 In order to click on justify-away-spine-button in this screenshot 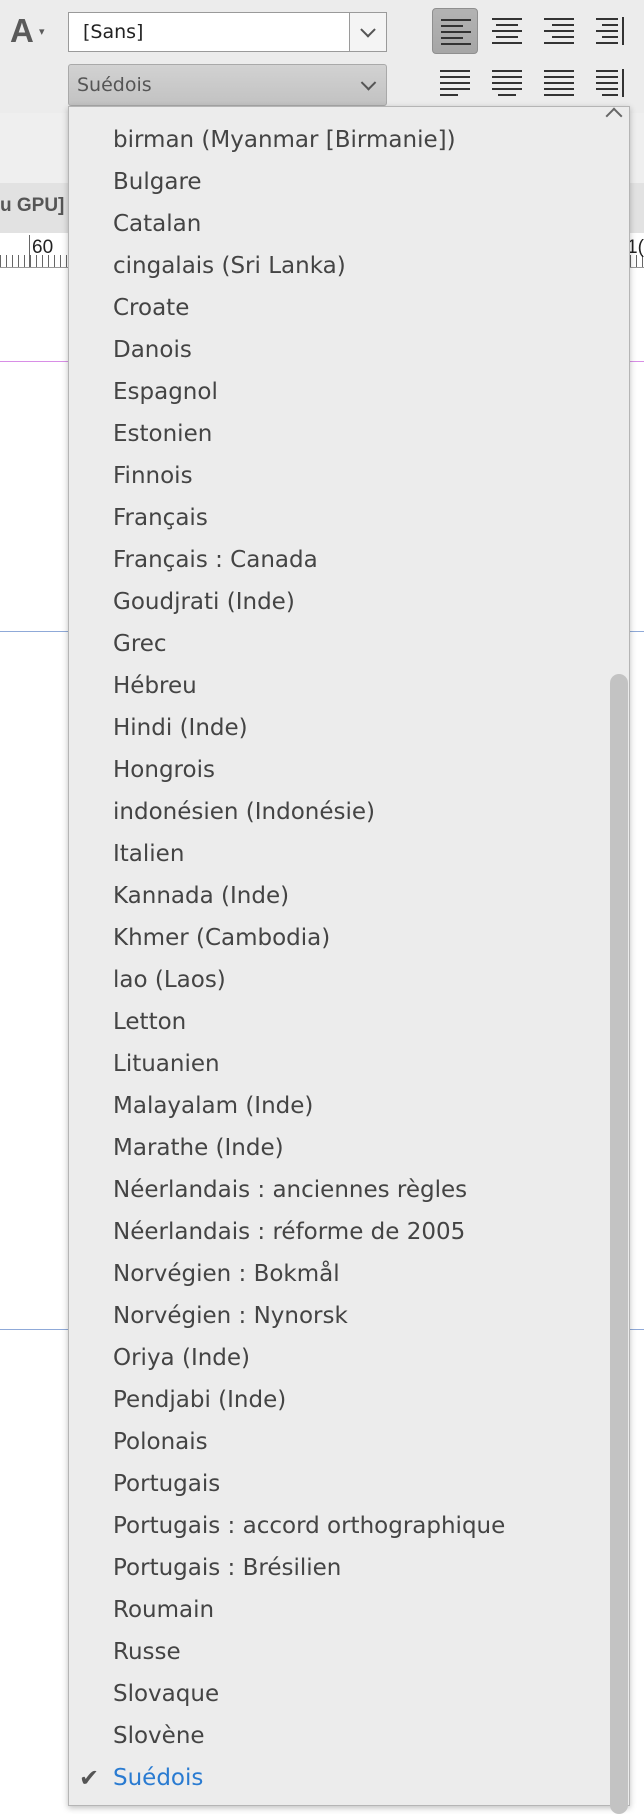, I will do `click(608, 83)`.